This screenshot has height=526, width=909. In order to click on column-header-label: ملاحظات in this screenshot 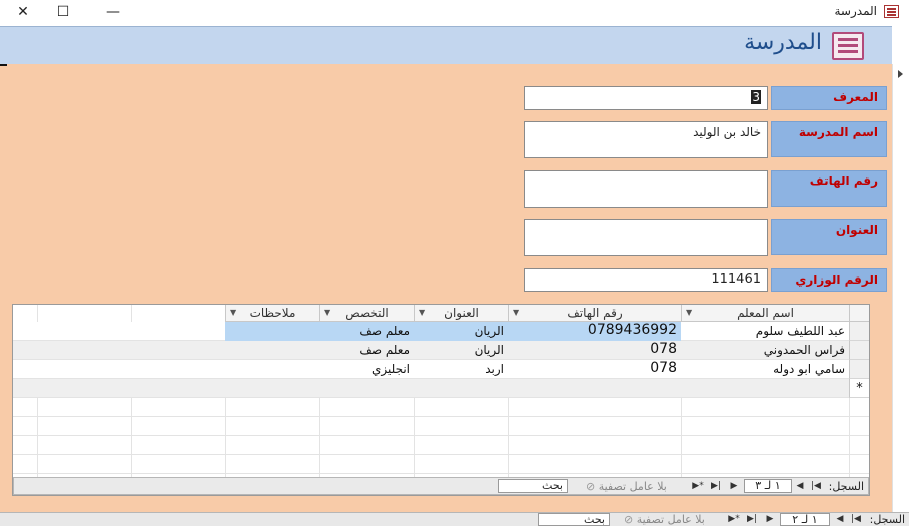, I will do `click(272, 313)`.